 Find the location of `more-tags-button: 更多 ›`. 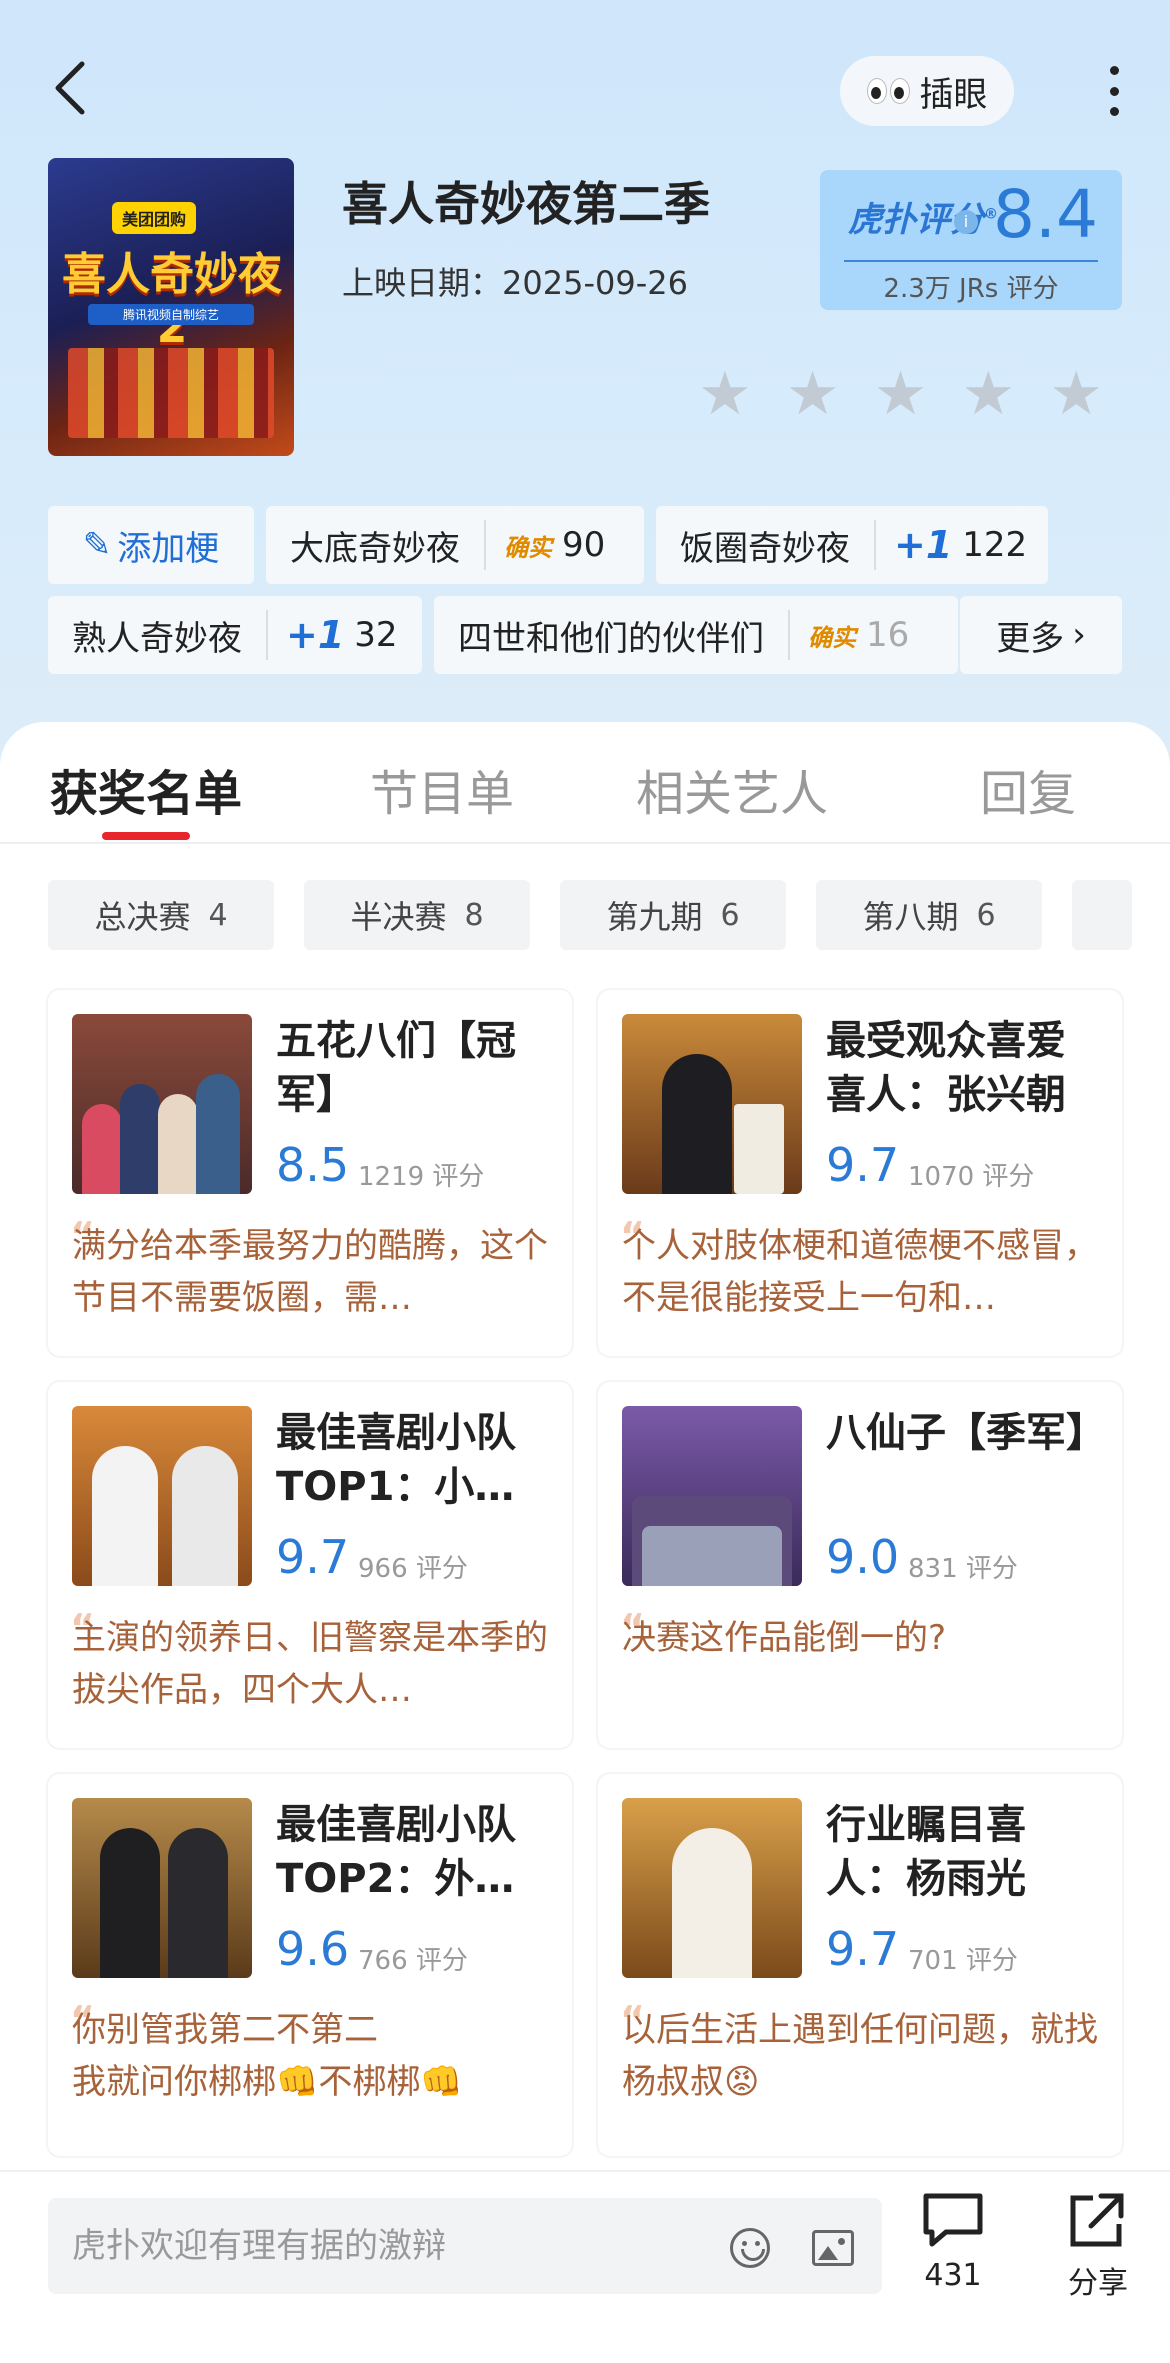

more-tags-button: 更多 › is located at coordinates (1041, 635).